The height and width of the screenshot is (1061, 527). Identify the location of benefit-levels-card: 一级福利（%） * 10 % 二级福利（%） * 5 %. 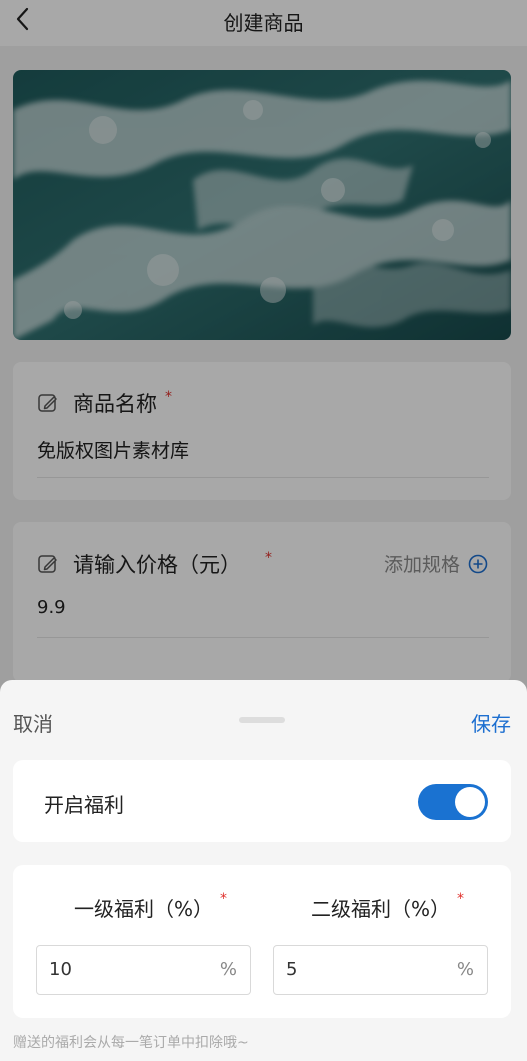
(262, 941).